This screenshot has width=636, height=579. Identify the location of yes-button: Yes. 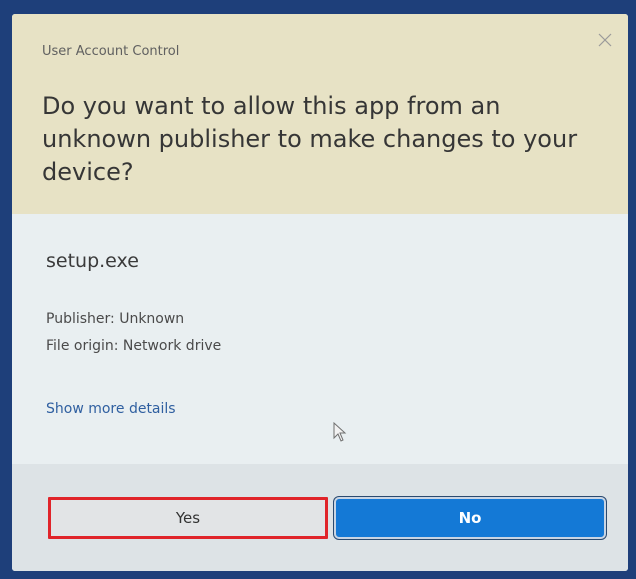
(188, 518).